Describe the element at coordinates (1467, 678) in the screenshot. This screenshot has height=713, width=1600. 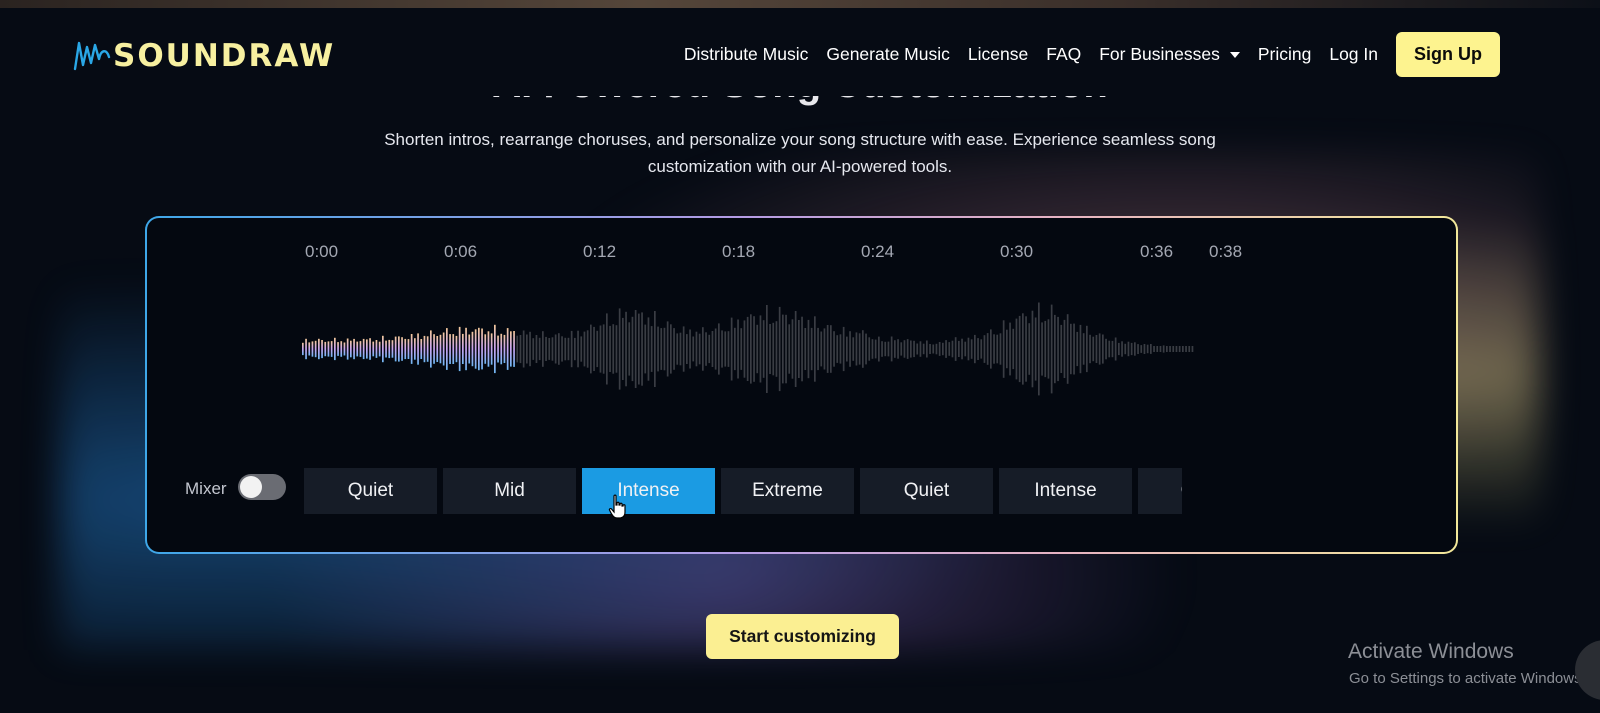
I see `activate-windows-subtitle: Go to Settings to activate Windows.` at that location.